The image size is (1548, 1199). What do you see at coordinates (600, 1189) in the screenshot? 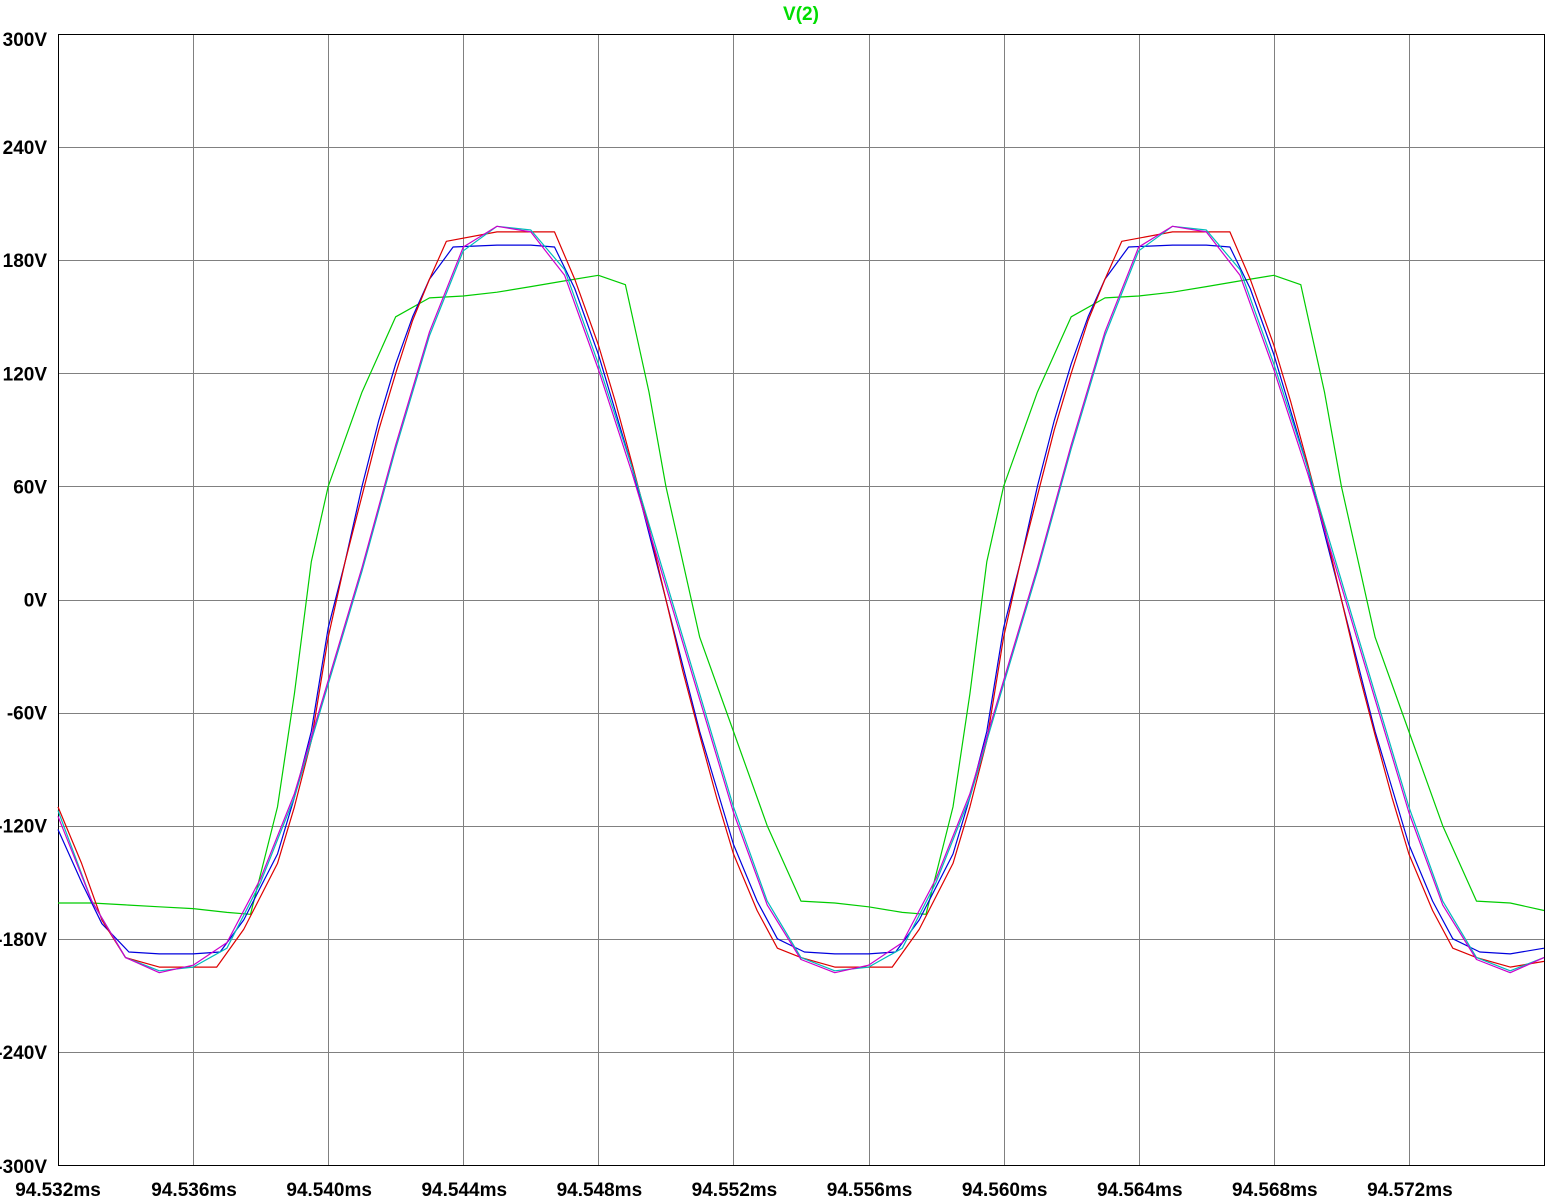
I see `x-tick-label: 94.548ms` at bounding box center [600, 1189].